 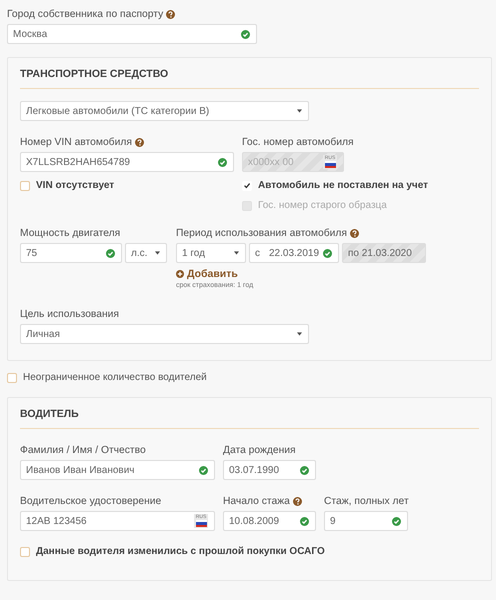 I want to click on text-field: 75, so click(x=71, y=253).